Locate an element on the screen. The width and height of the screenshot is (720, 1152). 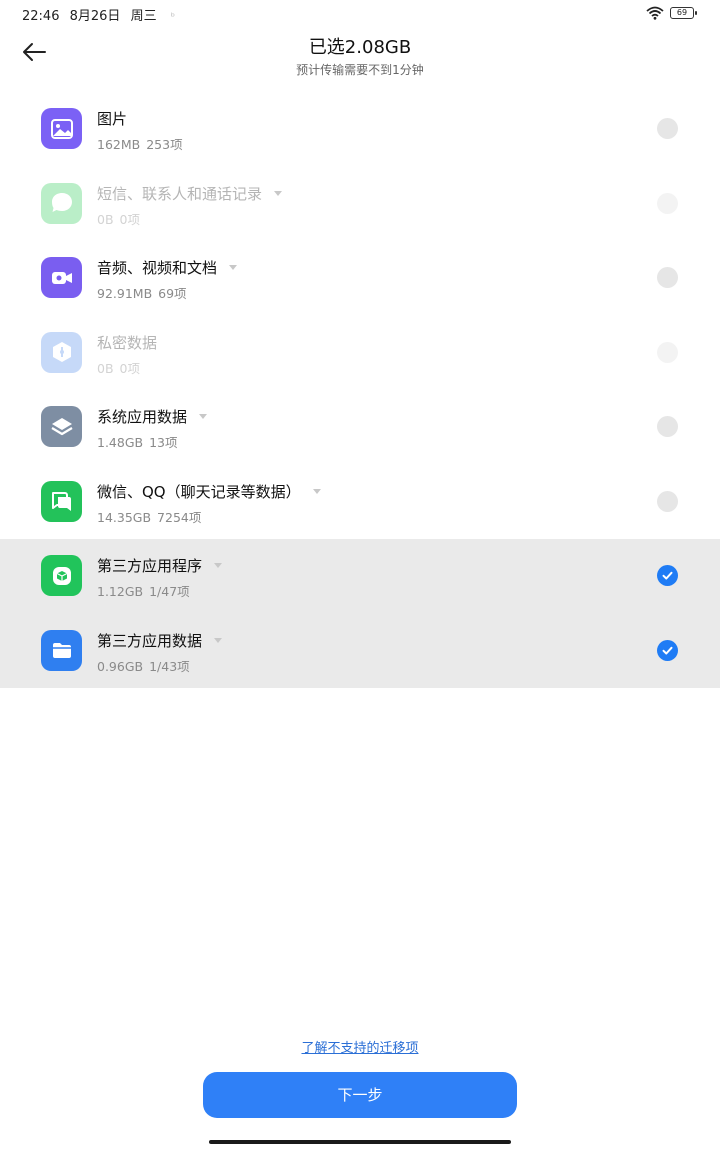
status-bar-right: 69 is located at coordinates (671, 13).